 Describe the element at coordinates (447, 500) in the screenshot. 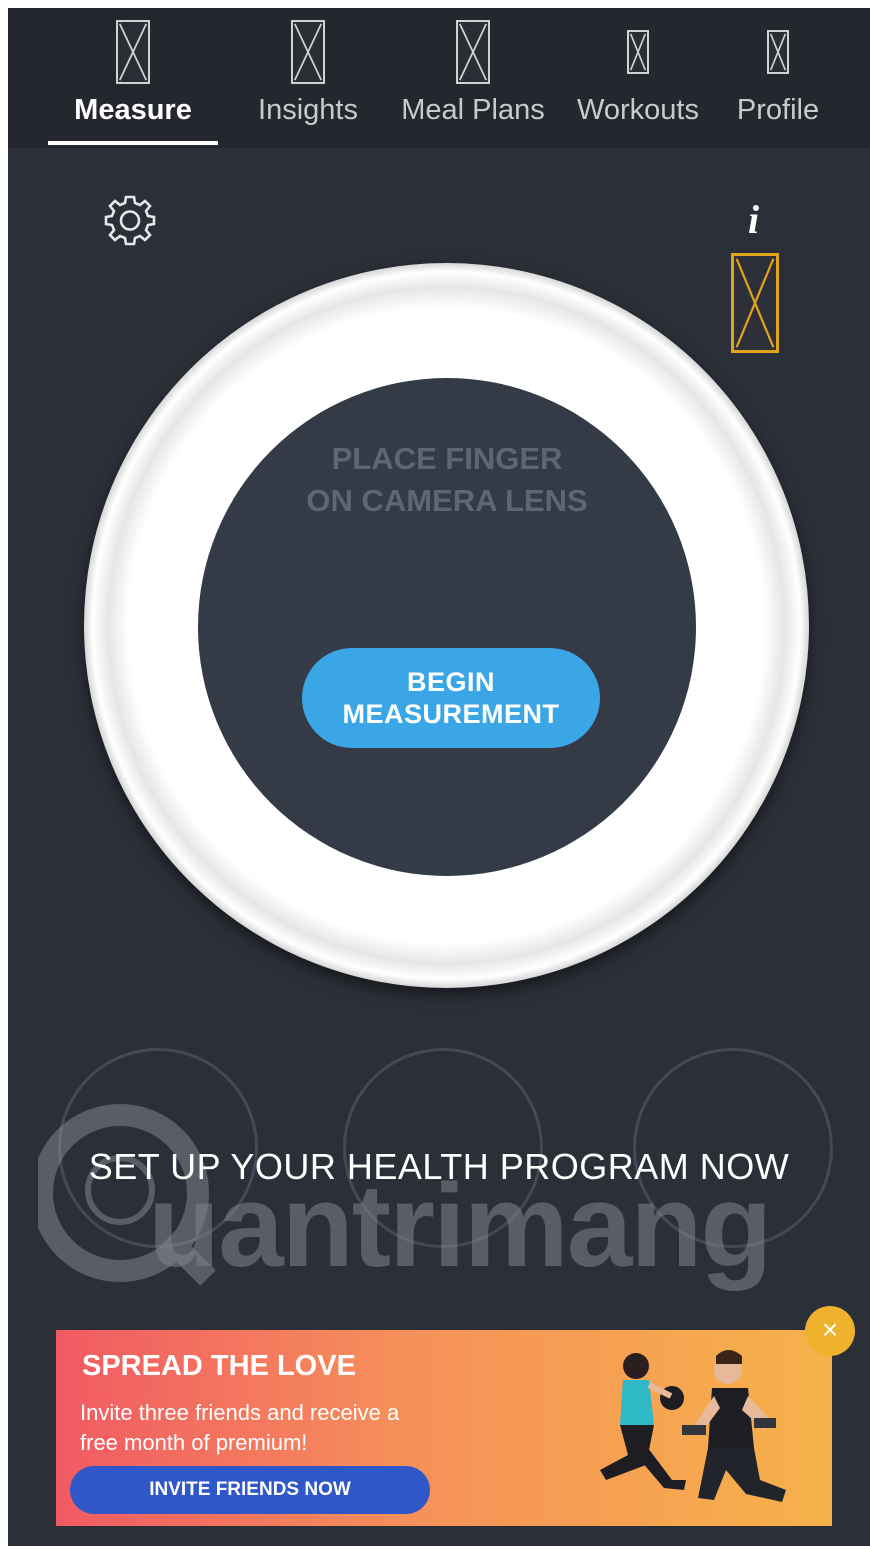

I see `instruction-line-2: ON CAMERA LENS` at that location.